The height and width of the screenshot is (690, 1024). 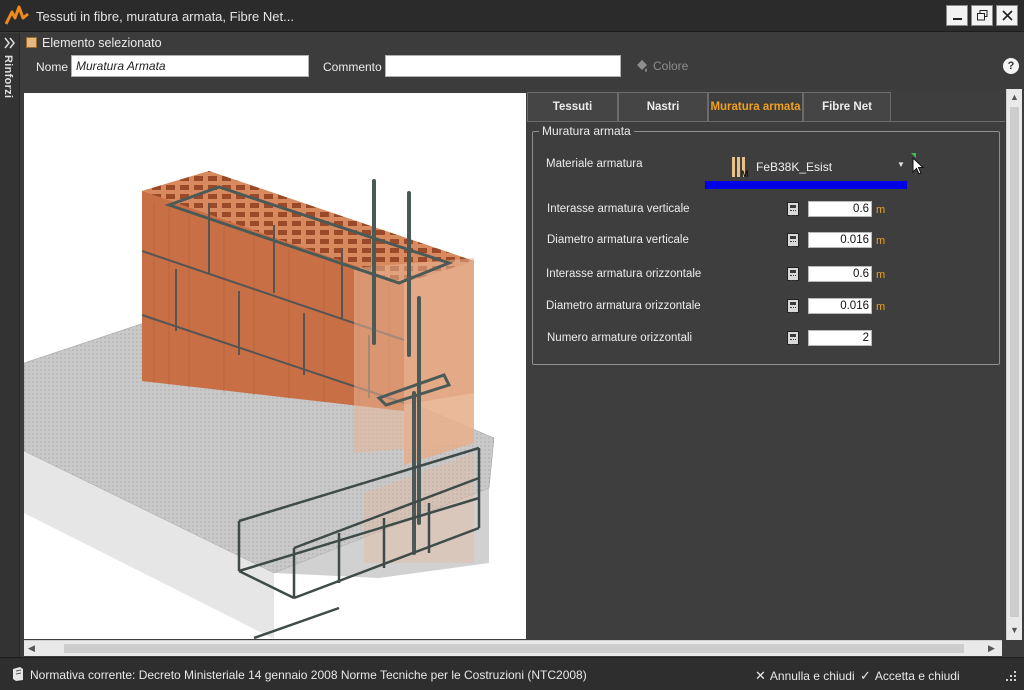 What do you see at coordinates (623, 306) in the screenshot?
I see `field-label-diametro-orizzontale: Diametro armatura orizzontale` at bounding box center [623, 306].